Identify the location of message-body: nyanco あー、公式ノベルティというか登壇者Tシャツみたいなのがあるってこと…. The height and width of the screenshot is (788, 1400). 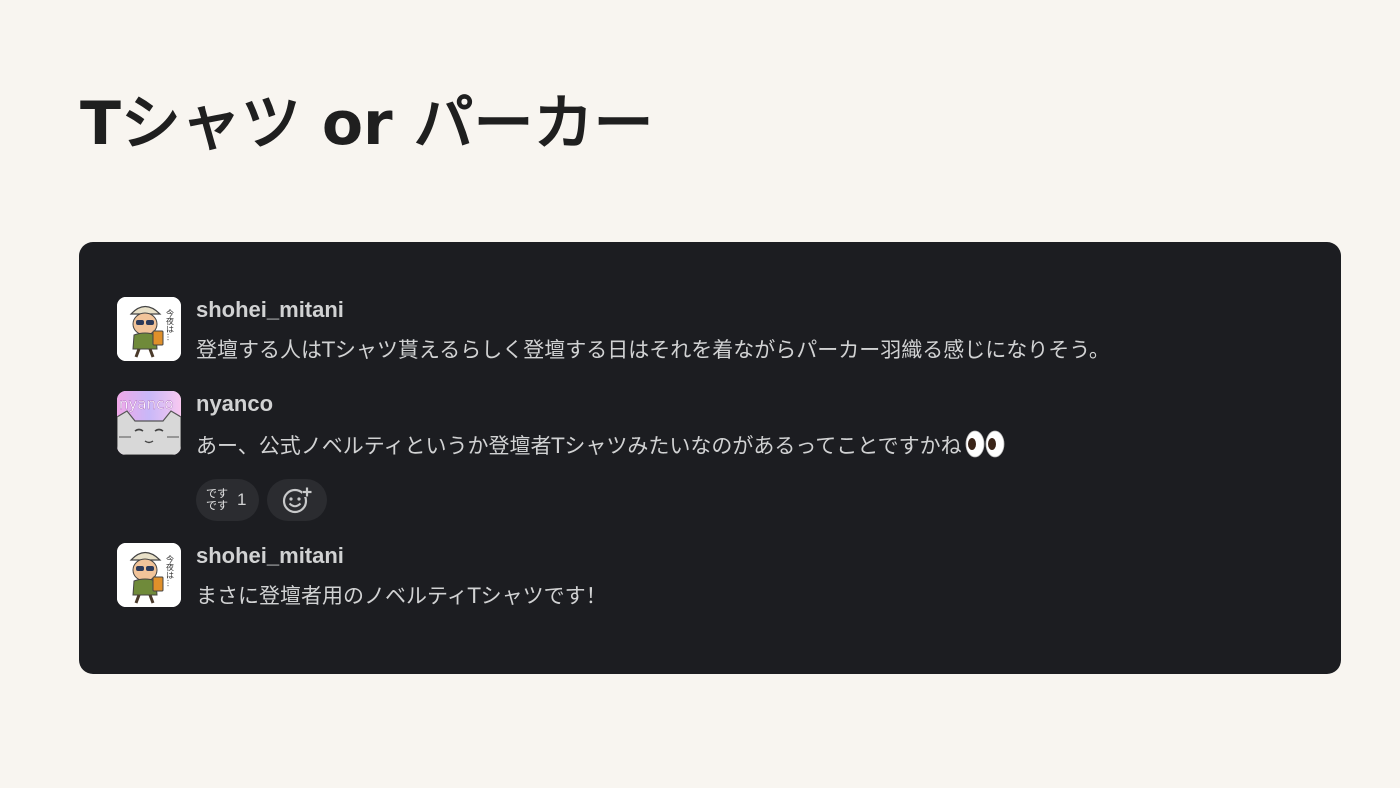
(756, 456).